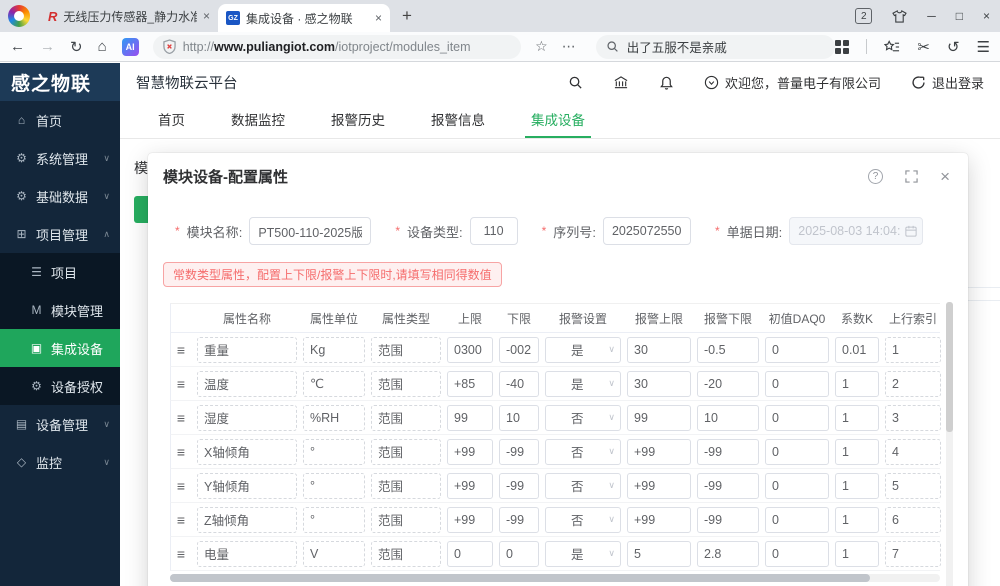  What do you see at coordinates (130, 46) in the screenshot?
I see `ai-assistant-icon: AI` at bounding box center [130, 46].